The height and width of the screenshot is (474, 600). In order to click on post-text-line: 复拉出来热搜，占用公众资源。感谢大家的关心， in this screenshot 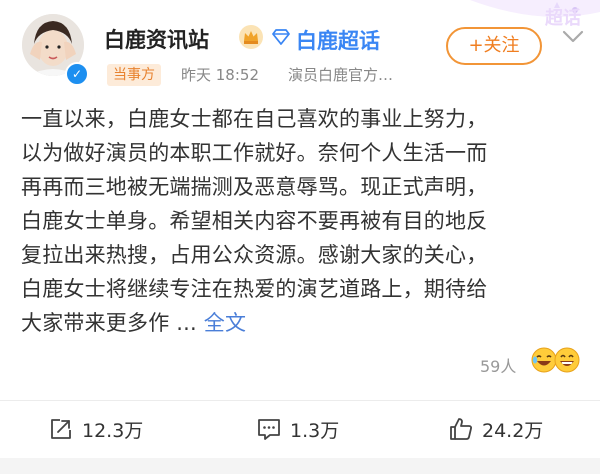, I will do `click(254, 255)`.